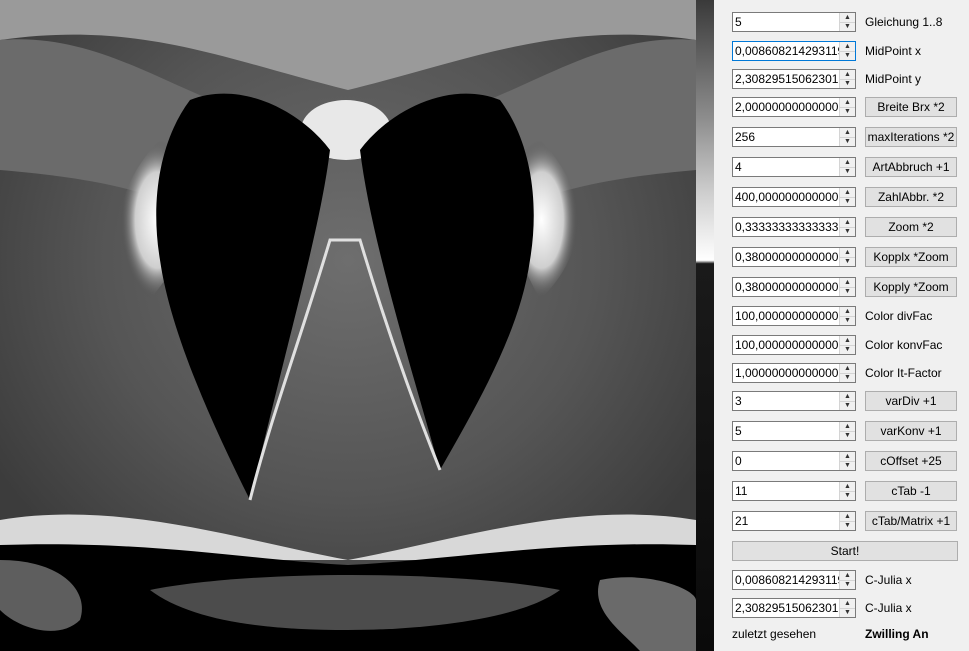 Image resolution: width=969 pixels, height=651 pixels. Describe the element at coordinates (911, 107) in the screenshot. I see `action-button: Breite Brx *2` at that location.